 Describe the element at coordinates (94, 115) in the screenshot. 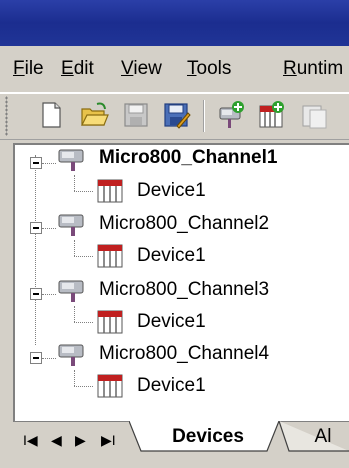

I see `open-folder-icon` at that location.